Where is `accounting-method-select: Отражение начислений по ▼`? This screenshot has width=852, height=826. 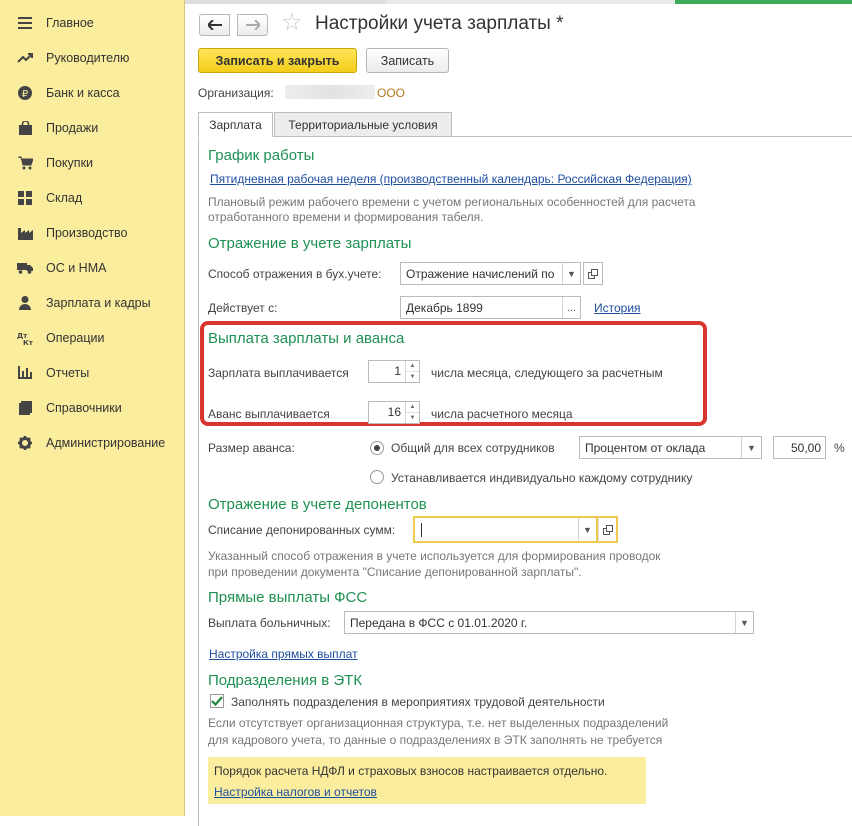 accounting-method-select: Отражение начислений по ▼ is located at coordinates (490, 273).